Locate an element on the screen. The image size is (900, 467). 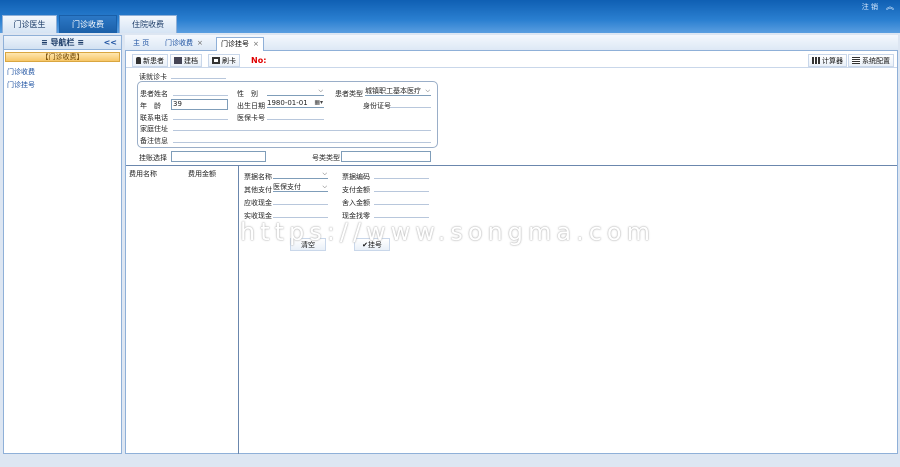
id-input is located at coordinates (410, 107).